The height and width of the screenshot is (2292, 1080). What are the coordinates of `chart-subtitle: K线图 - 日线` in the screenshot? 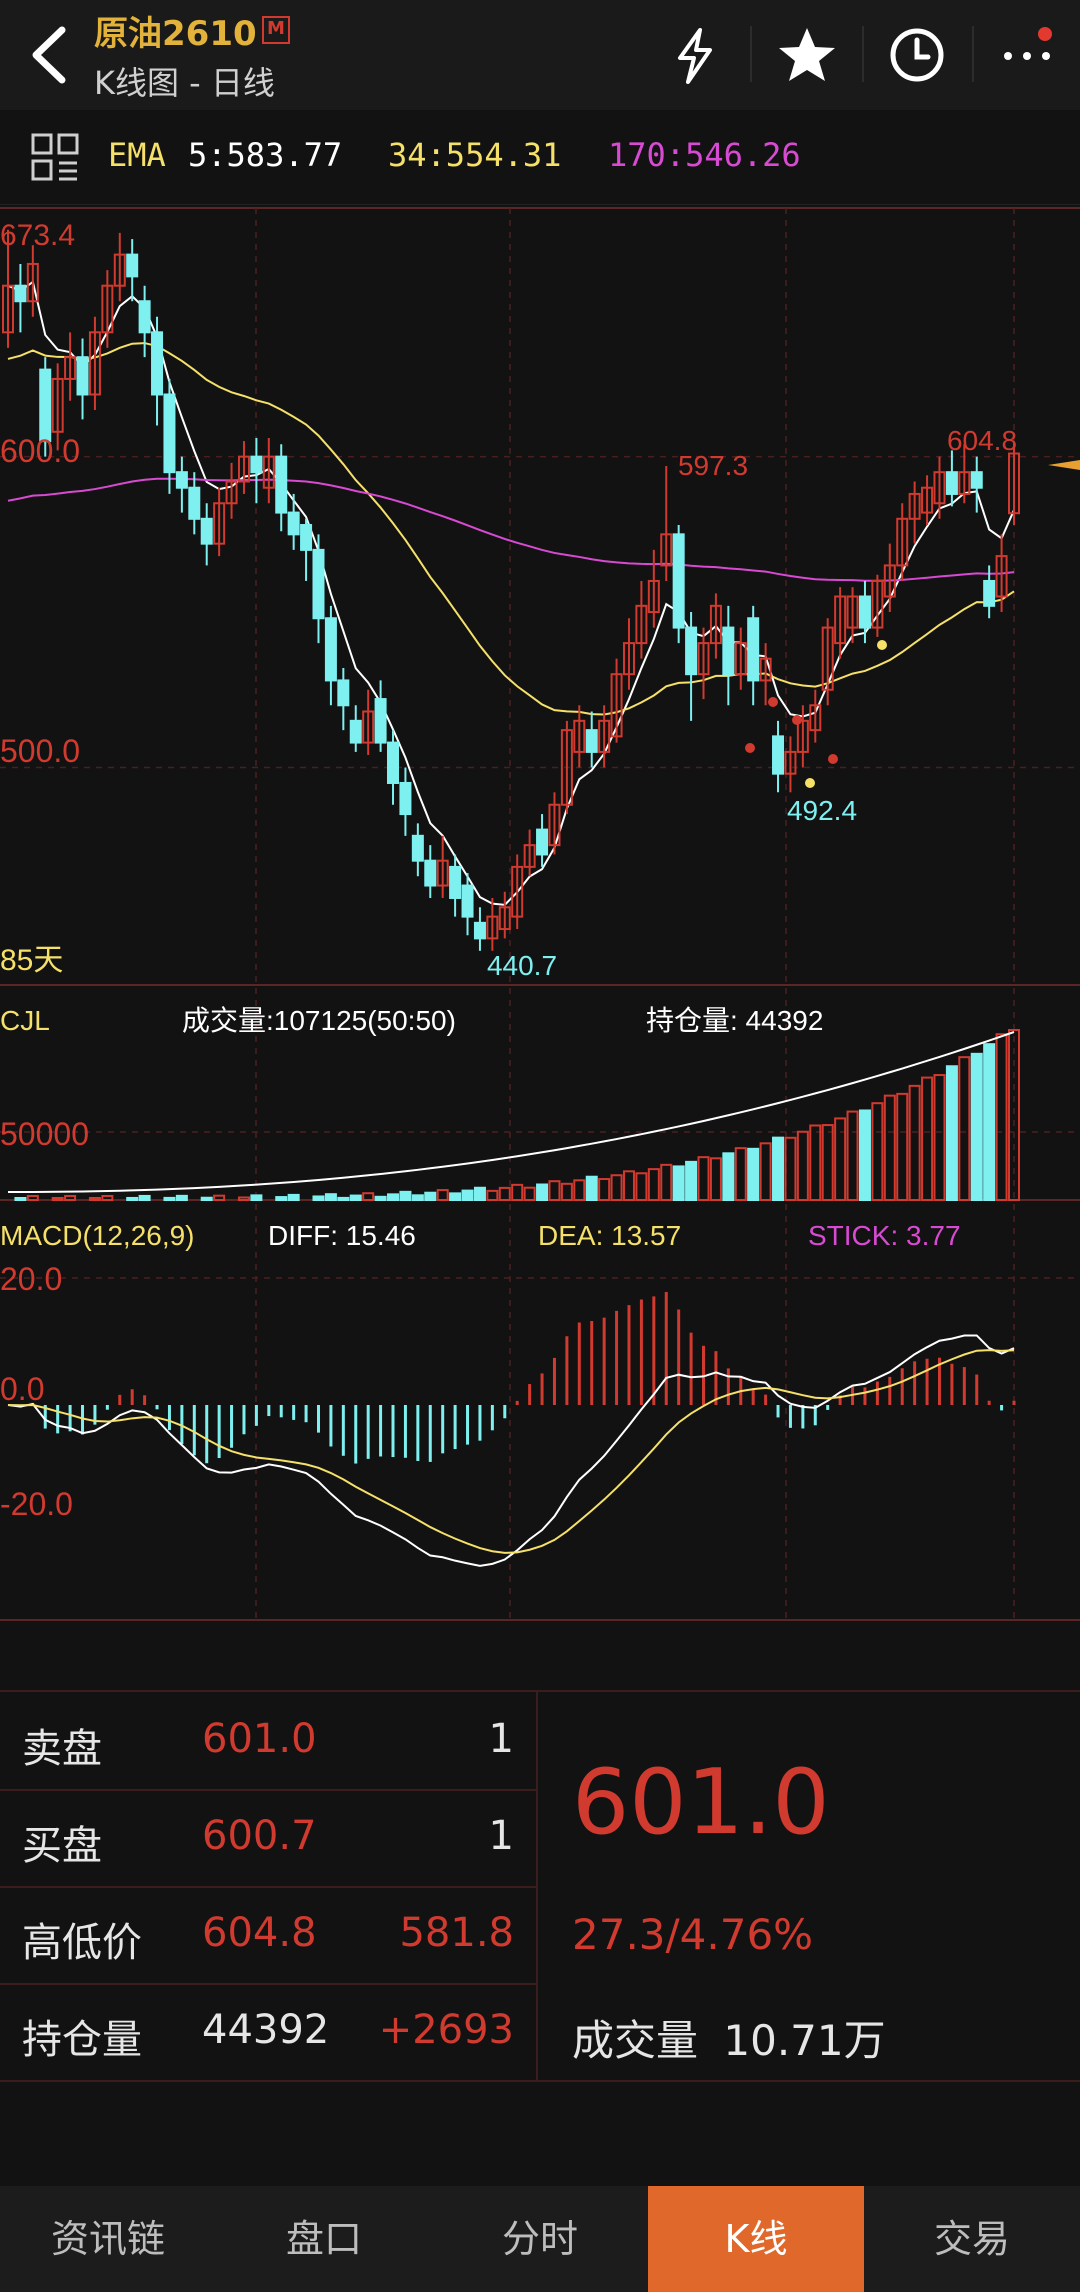 It's located at (184, 81).